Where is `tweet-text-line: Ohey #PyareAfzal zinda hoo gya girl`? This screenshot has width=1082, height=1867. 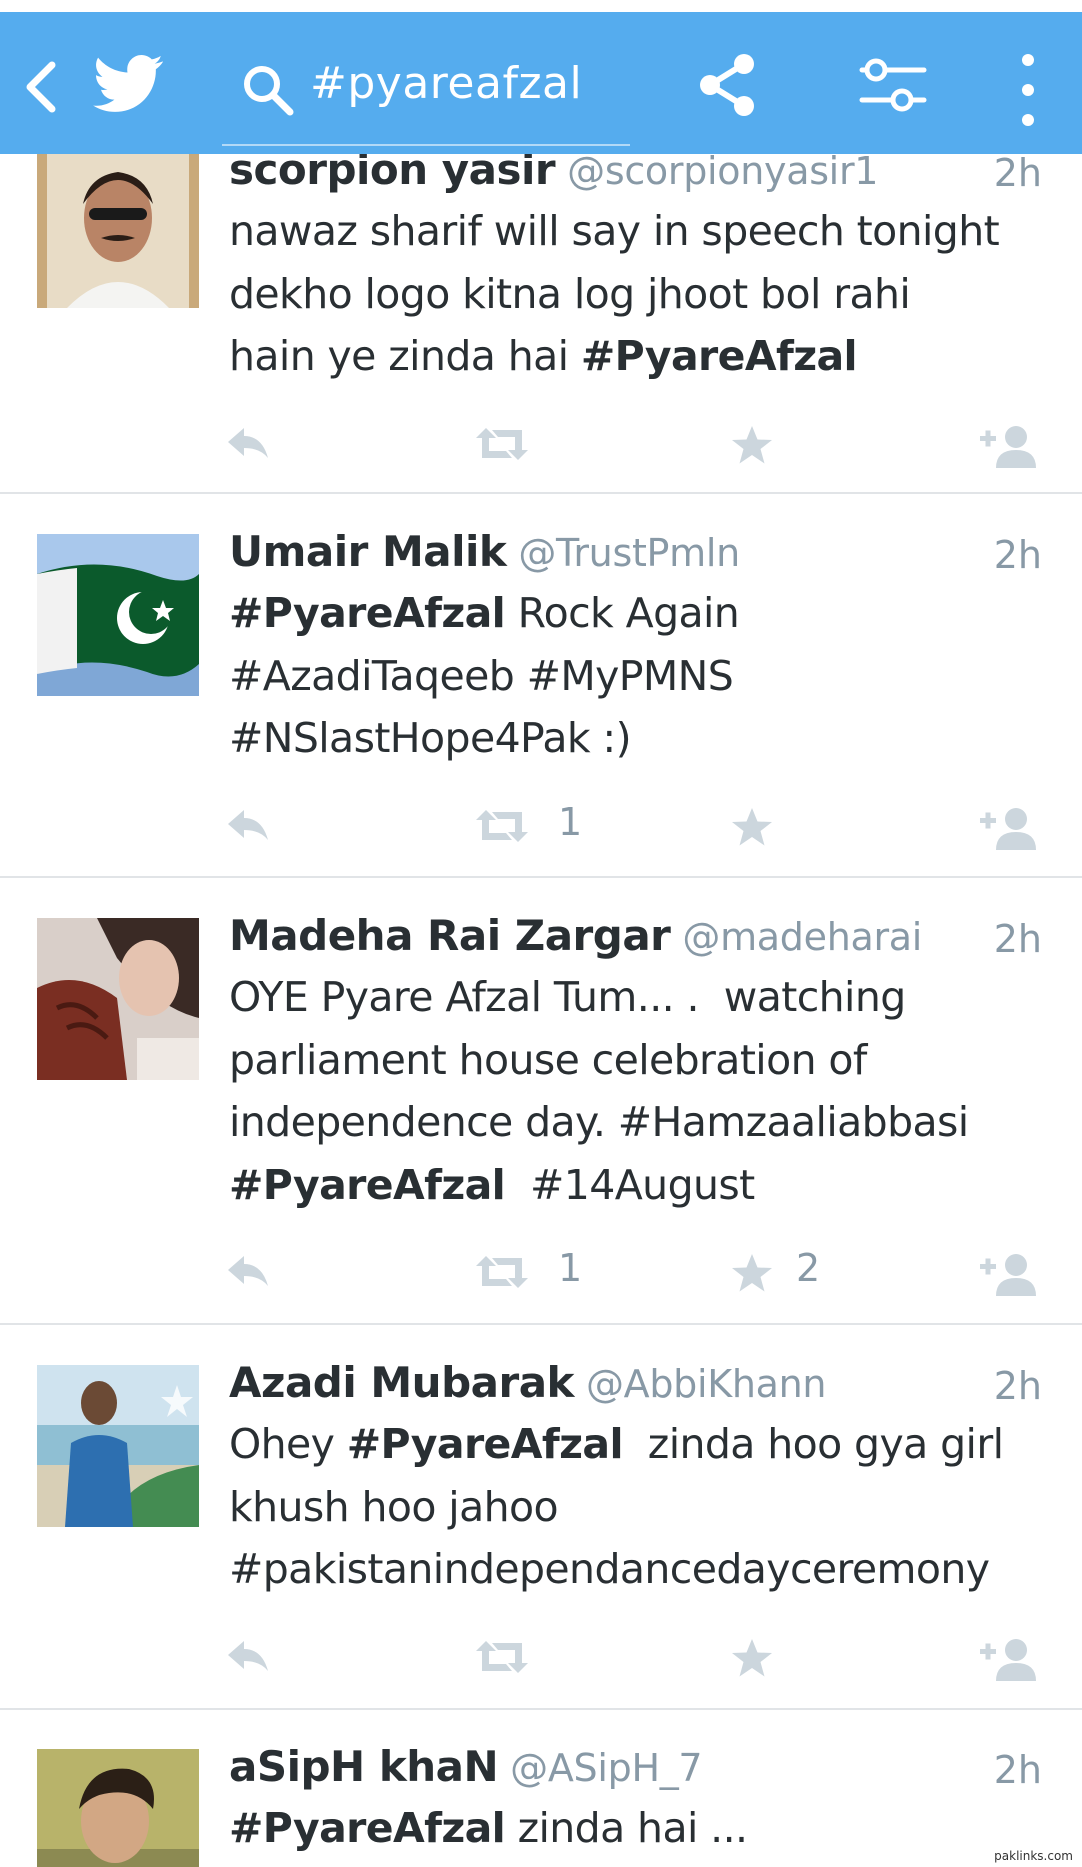
tweet-text-line: Ohey #PyareAfzal zinda hoo gya girl is located at coordinates (644, 1444).